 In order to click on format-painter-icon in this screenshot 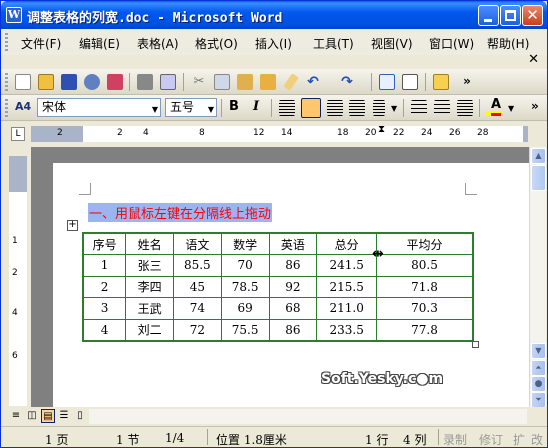, I will do `click(291, 82)`.